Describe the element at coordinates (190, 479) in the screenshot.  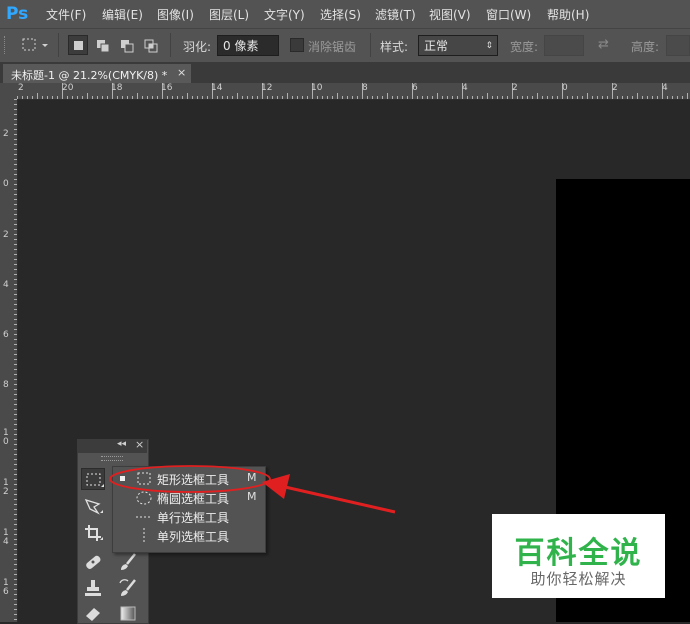
I see `annotation-ellipse` at that location.